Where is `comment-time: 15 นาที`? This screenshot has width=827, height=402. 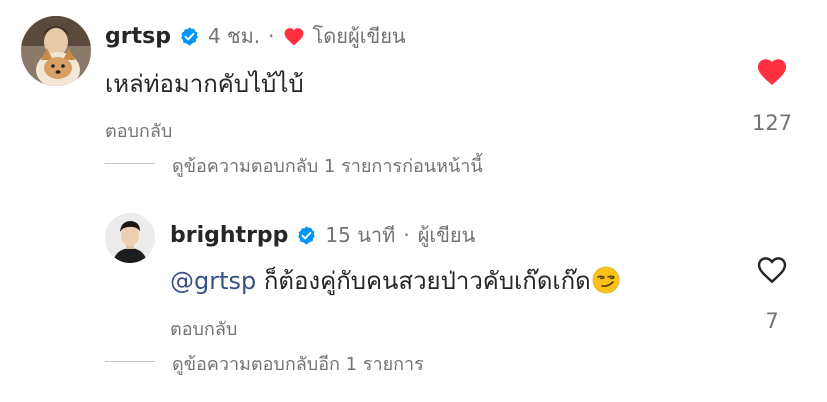 comment-time: 15 นาที is located at coordinates (360, 235).